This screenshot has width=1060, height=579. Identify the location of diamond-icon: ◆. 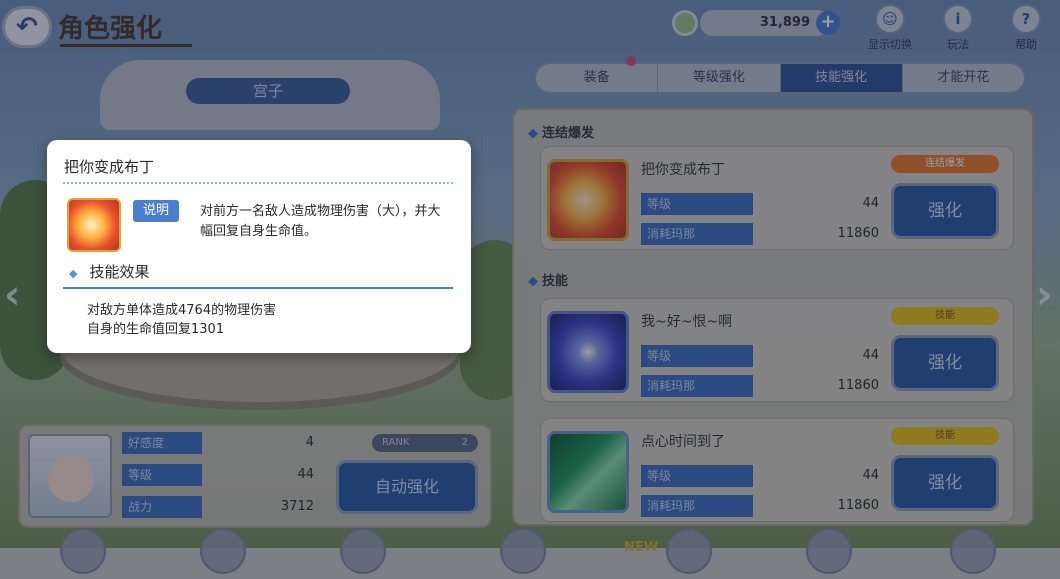
(73, 273).